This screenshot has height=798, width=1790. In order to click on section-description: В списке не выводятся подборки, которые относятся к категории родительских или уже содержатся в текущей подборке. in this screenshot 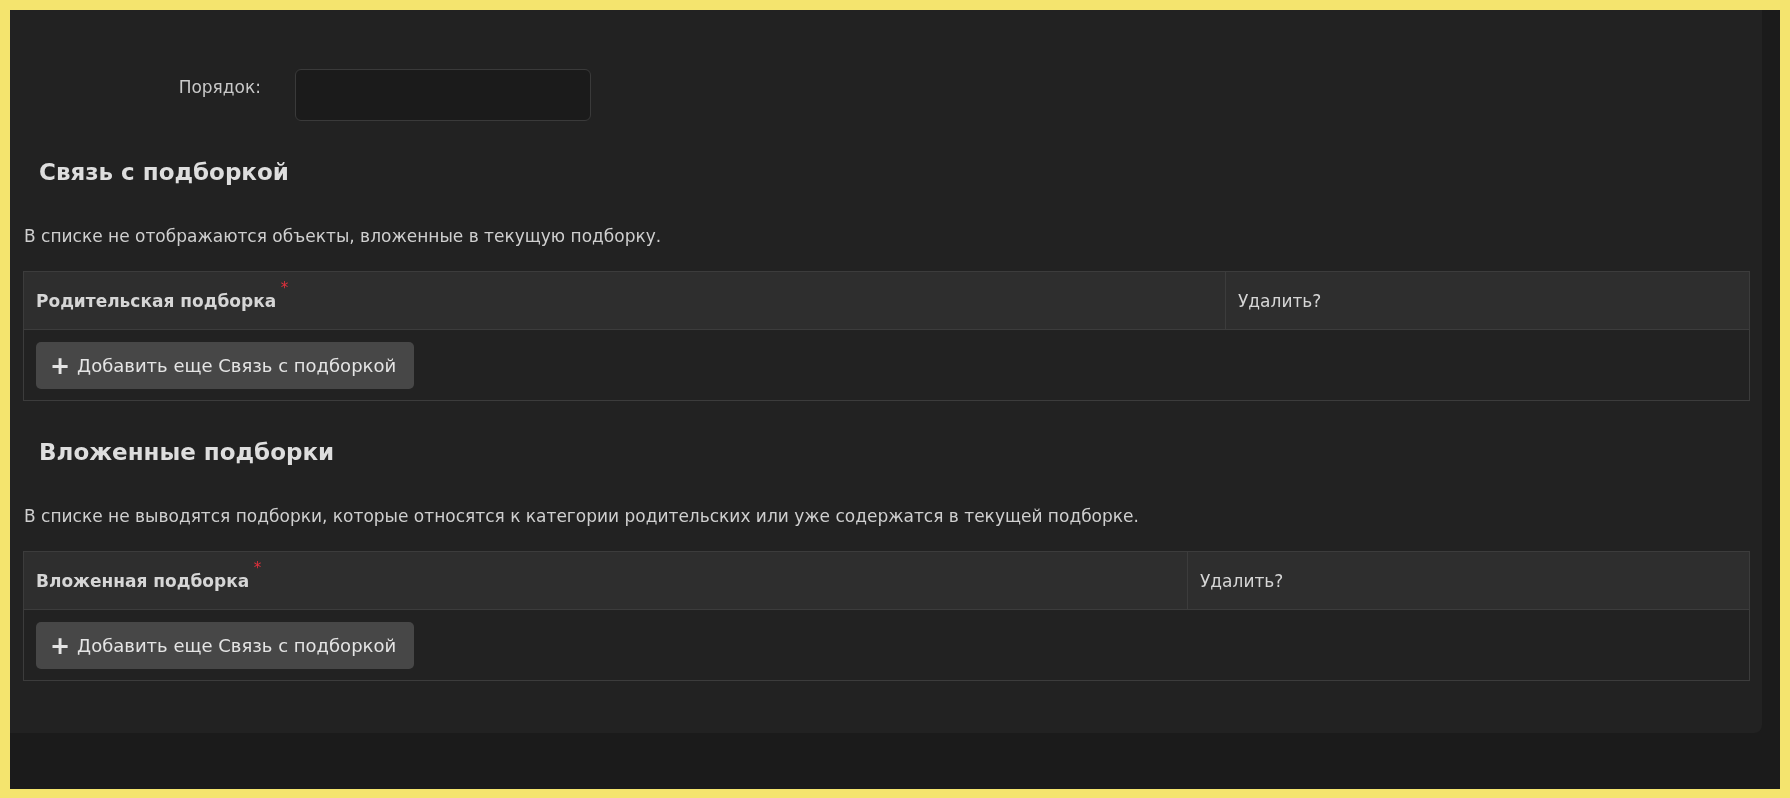, I will do `click(581, 516)`.